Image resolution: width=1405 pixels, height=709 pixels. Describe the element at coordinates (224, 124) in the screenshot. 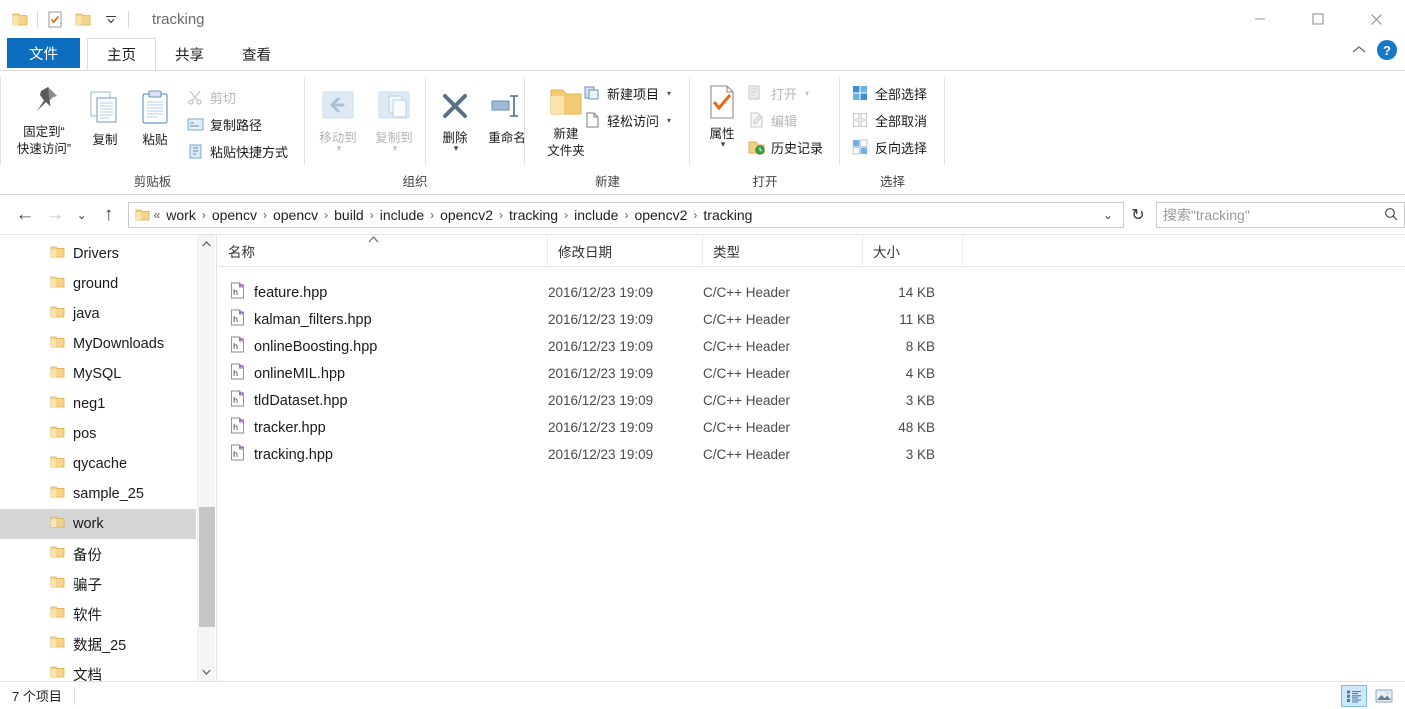

I see `copy-path-button: 复制路径` at that location.